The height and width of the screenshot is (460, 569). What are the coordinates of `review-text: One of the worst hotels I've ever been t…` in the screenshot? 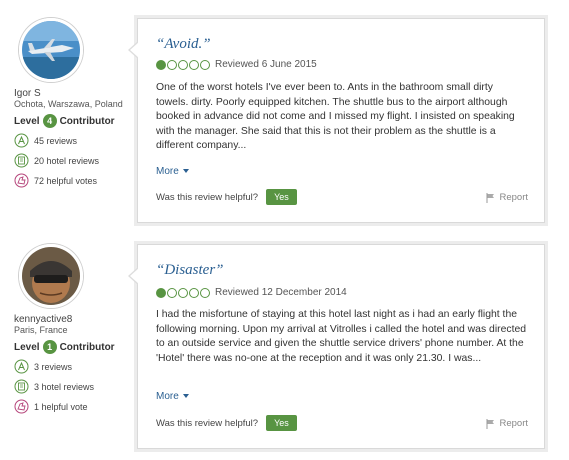 It's located at (335, 117).